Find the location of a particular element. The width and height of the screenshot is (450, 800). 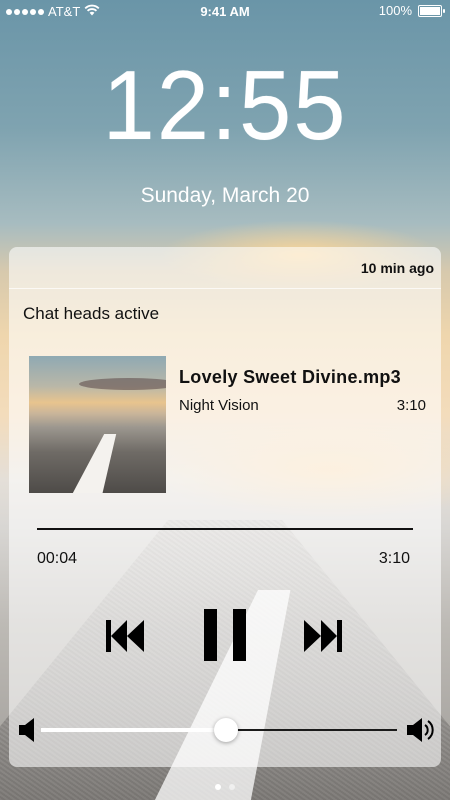

status-right: 100% is located at coordinates (411, 10).